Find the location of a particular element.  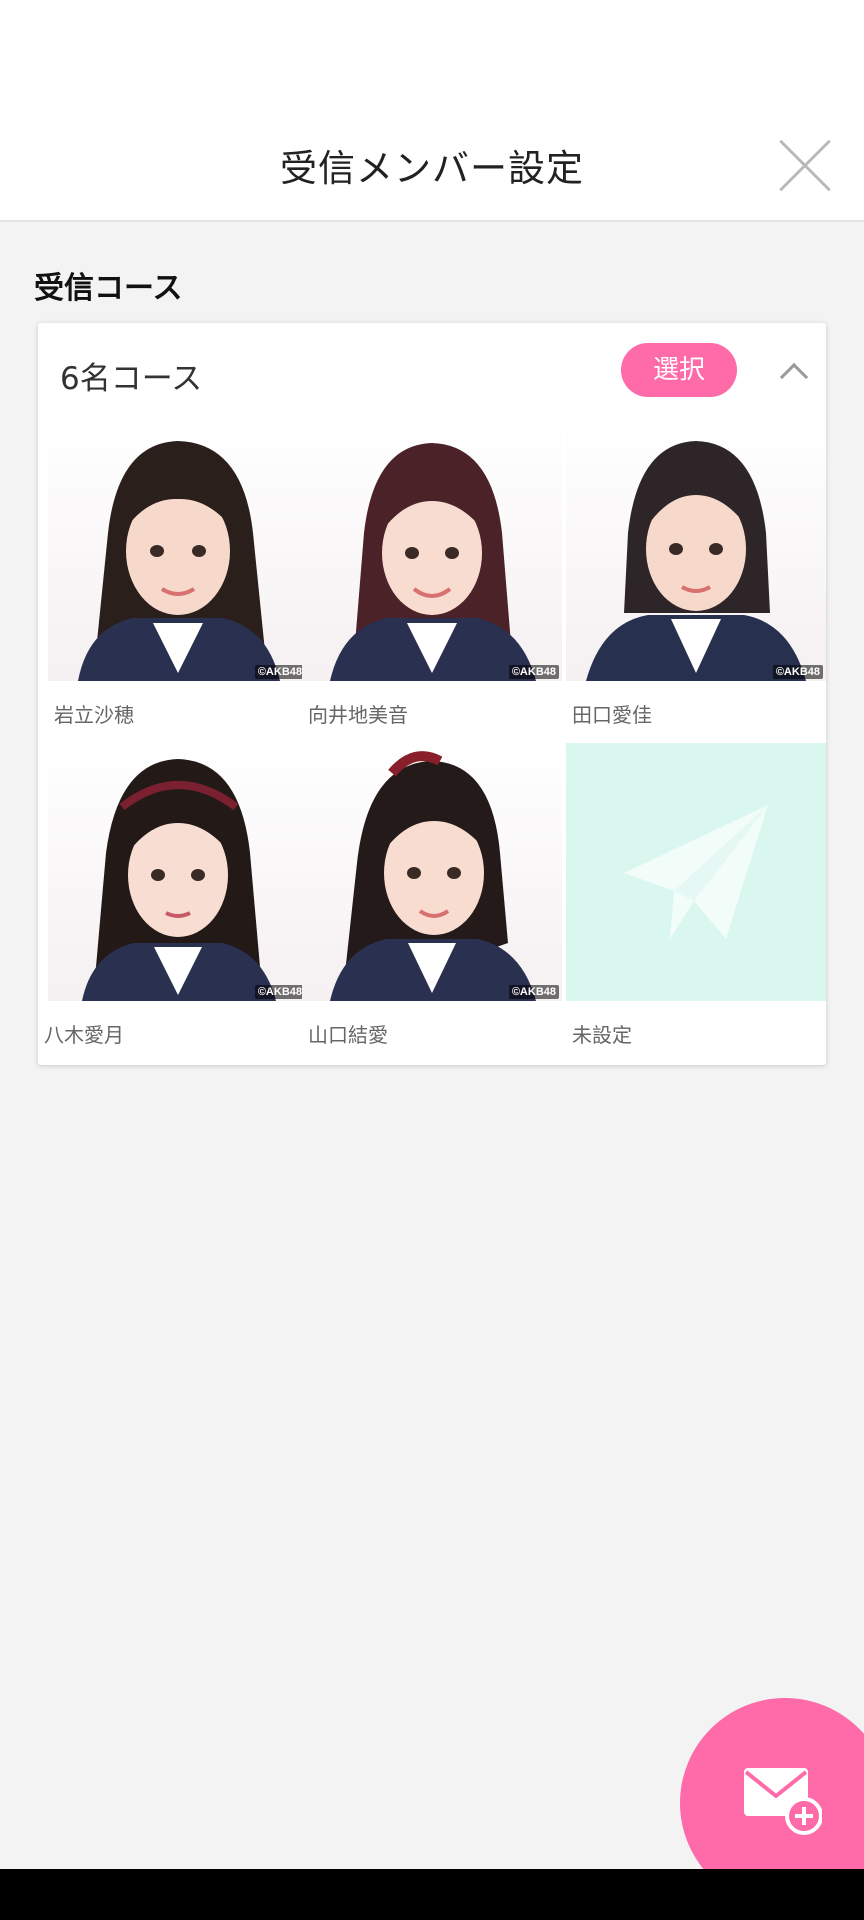

member-name: 未設定 is located at coordinates (602, 1035).